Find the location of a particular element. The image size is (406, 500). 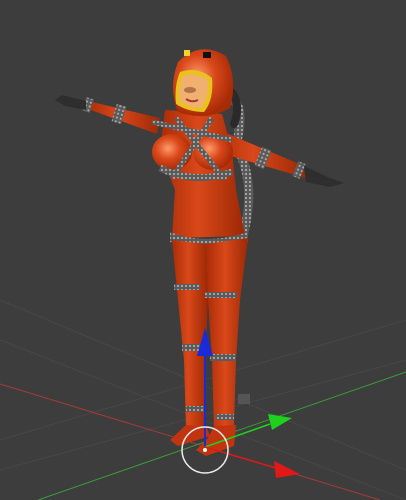

right-glove is located at coordinates (324, 176).